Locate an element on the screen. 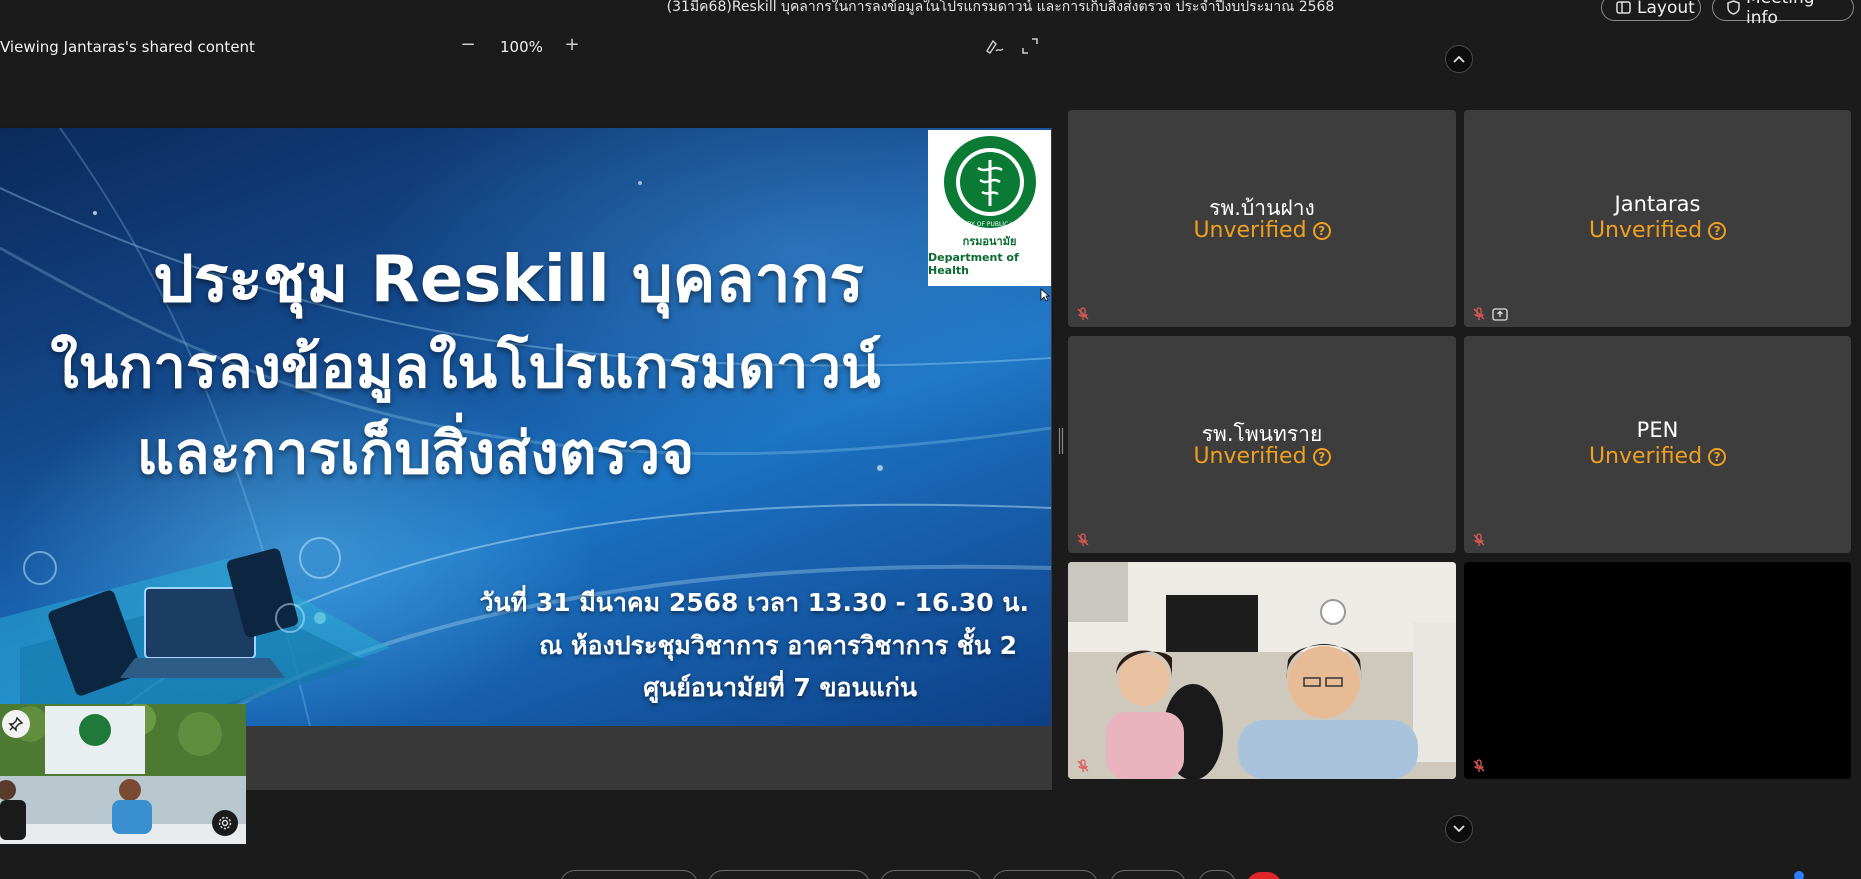 The height and width of the screenshot is (879, 1861). expand-icon is located at coordinates (1030, 46).